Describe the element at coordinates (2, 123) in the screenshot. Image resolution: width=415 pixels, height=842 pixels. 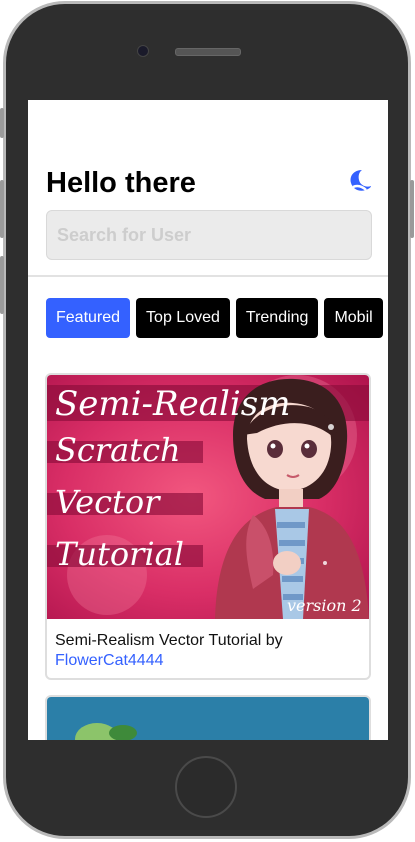
I see `phone-silent-switch` at that location.